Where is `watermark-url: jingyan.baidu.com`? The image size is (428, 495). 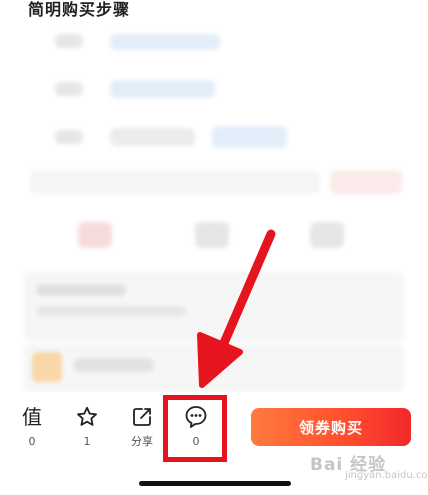
watermark-url: jingyan.baidu.com is located at coordinates (386, 475).